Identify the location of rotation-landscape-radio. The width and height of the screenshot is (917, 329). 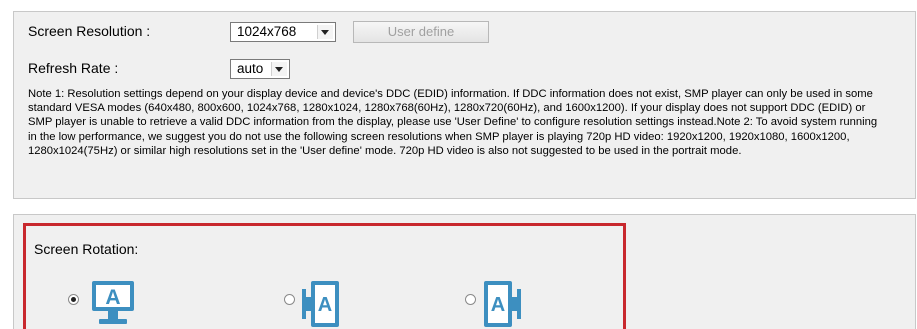
(73, 299).